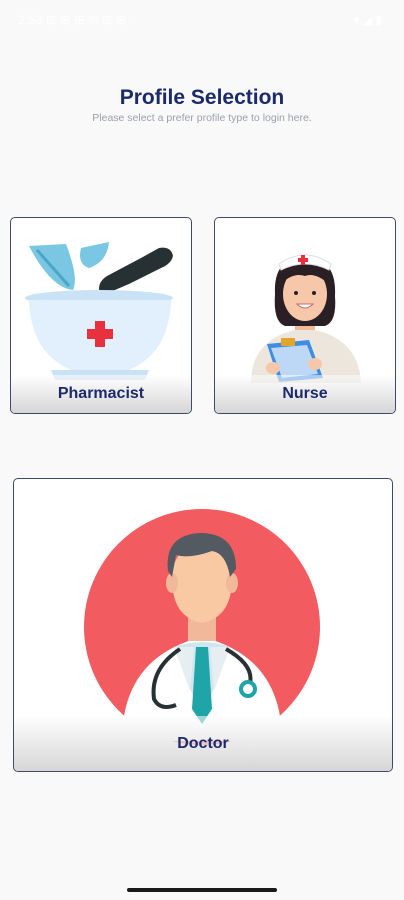 This screenshot has height=900, width=404. I want to click on status-bar: 2:53 ⊞ ⊞ ⊞ ✉ ⊞ ⊞ · ▾ ◢ ▮, so click(202, 20).